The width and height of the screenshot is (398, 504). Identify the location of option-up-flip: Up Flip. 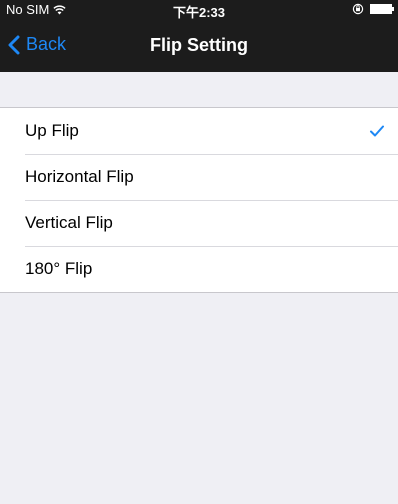
(199, 131).